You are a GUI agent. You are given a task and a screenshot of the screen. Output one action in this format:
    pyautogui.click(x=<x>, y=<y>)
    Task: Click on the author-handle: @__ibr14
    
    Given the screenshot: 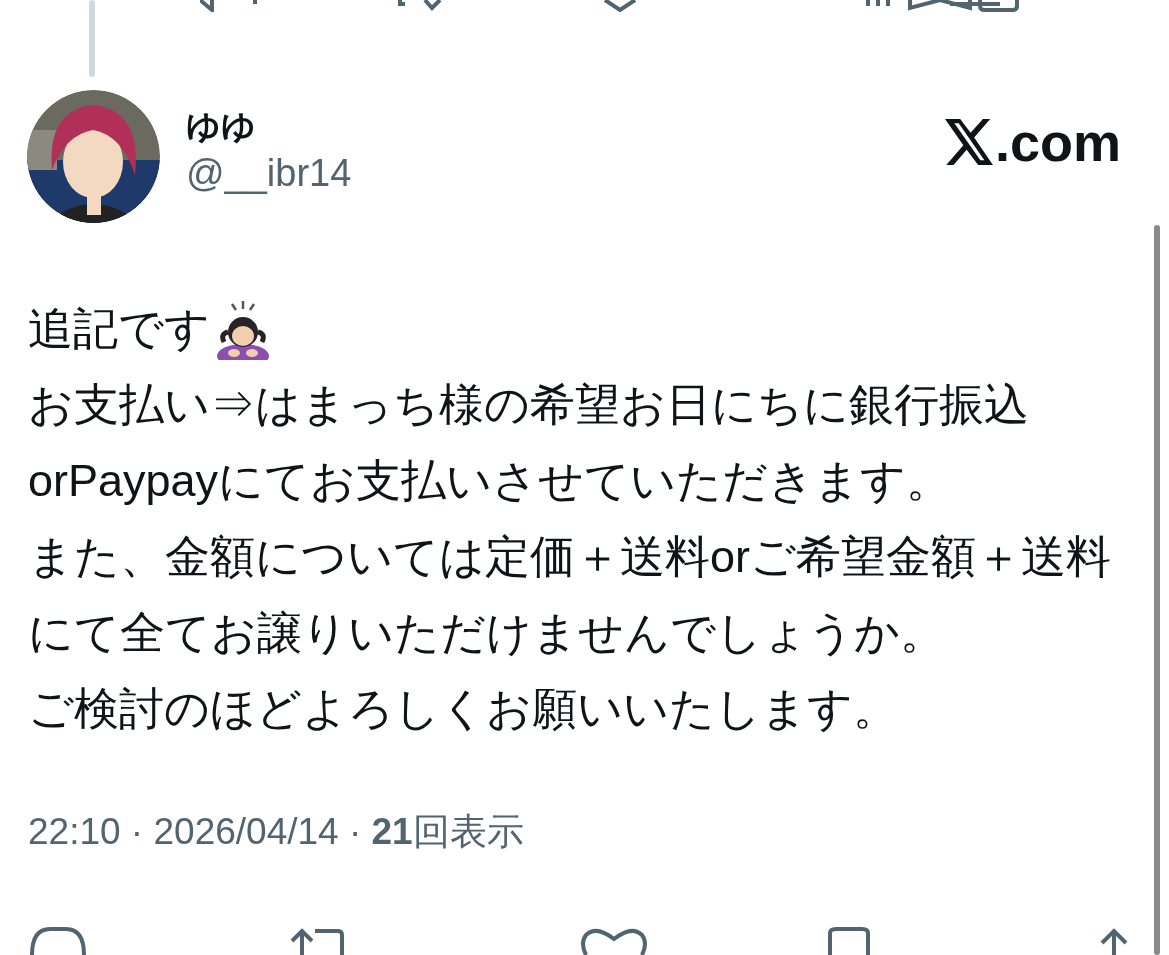 What is the action you would take?
    pyautogui.click(x=269, y=173)
    